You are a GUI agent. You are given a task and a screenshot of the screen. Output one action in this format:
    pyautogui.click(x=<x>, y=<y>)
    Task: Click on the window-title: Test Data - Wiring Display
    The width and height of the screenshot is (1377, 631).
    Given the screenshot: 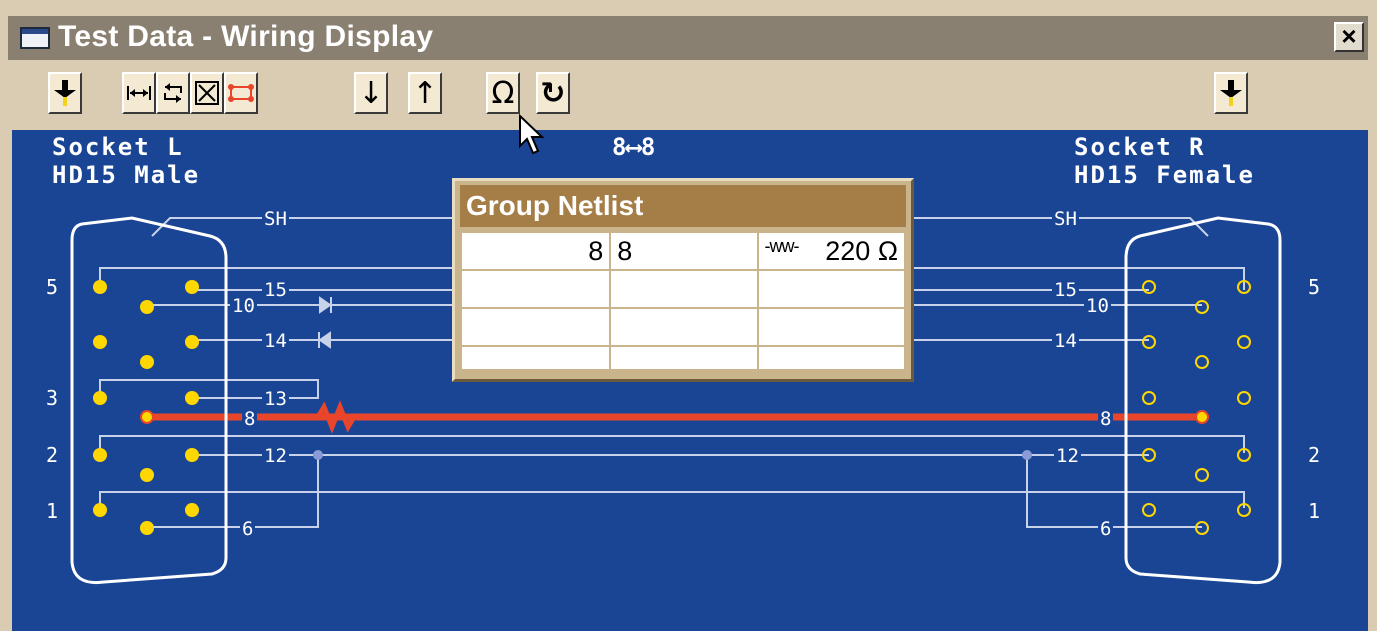 What is the action you would take?
    pyautogui.click(x=246, y=36)
    